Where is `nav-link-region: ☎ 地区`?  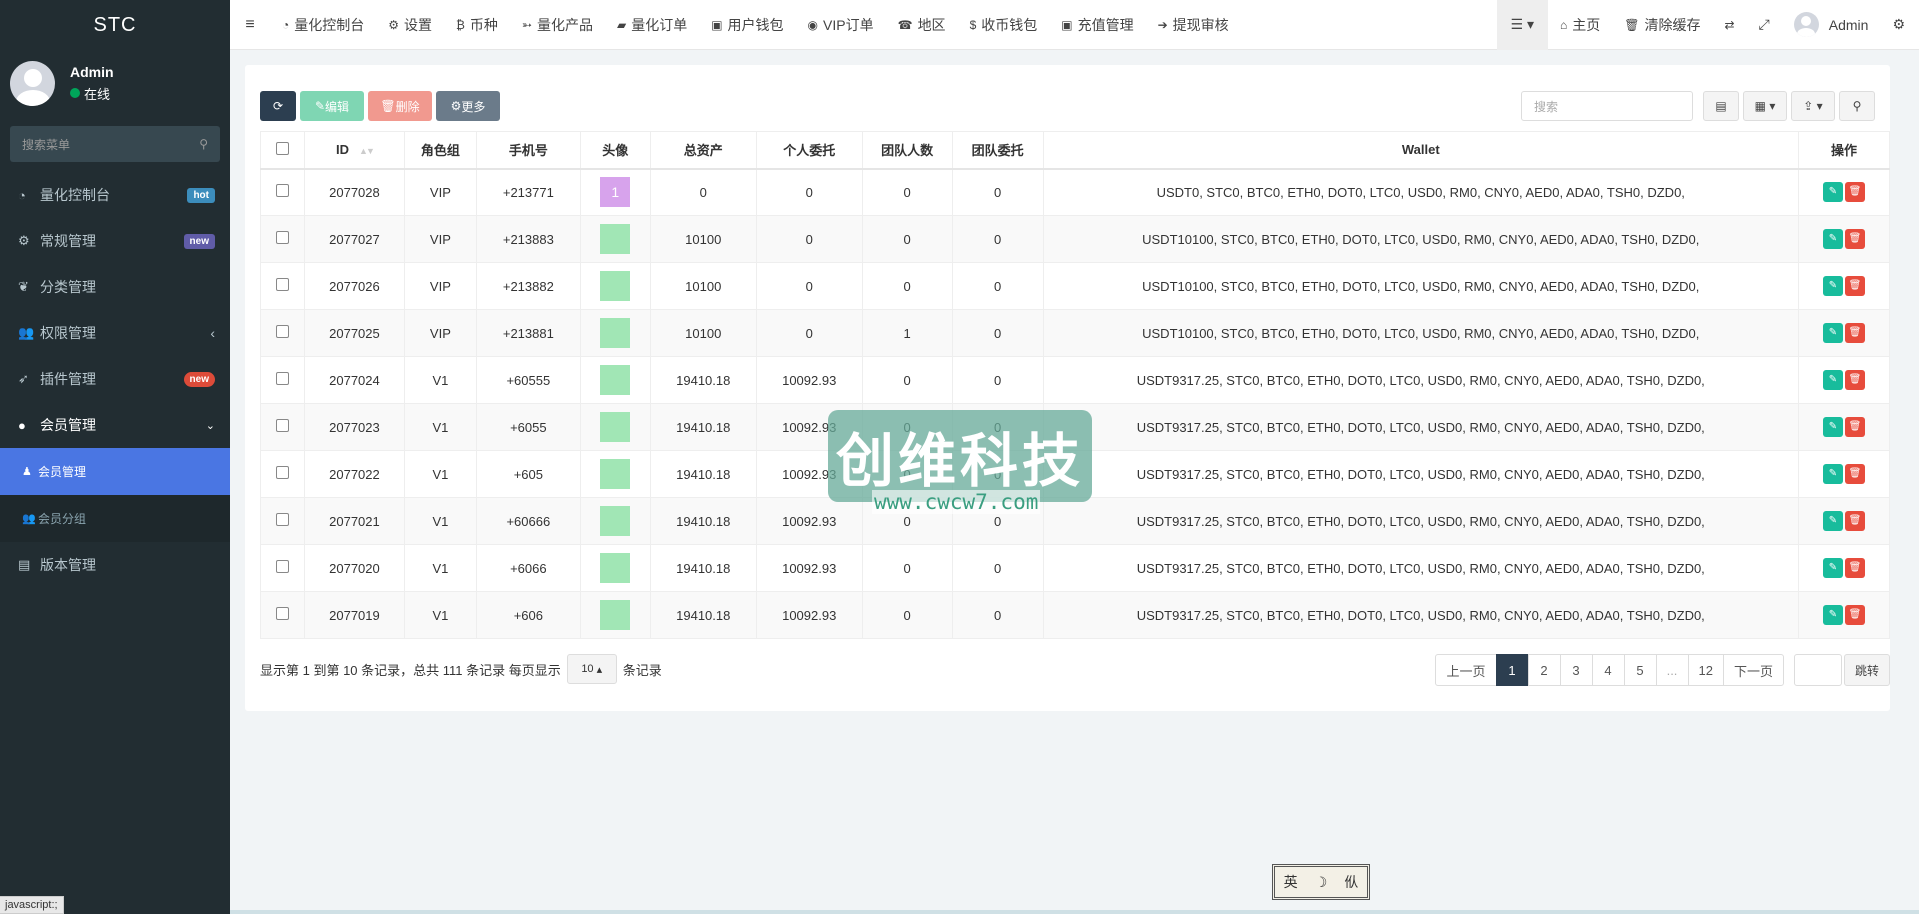
nav-link-region: ☎ 地区 is located at coordinates (922, 25).